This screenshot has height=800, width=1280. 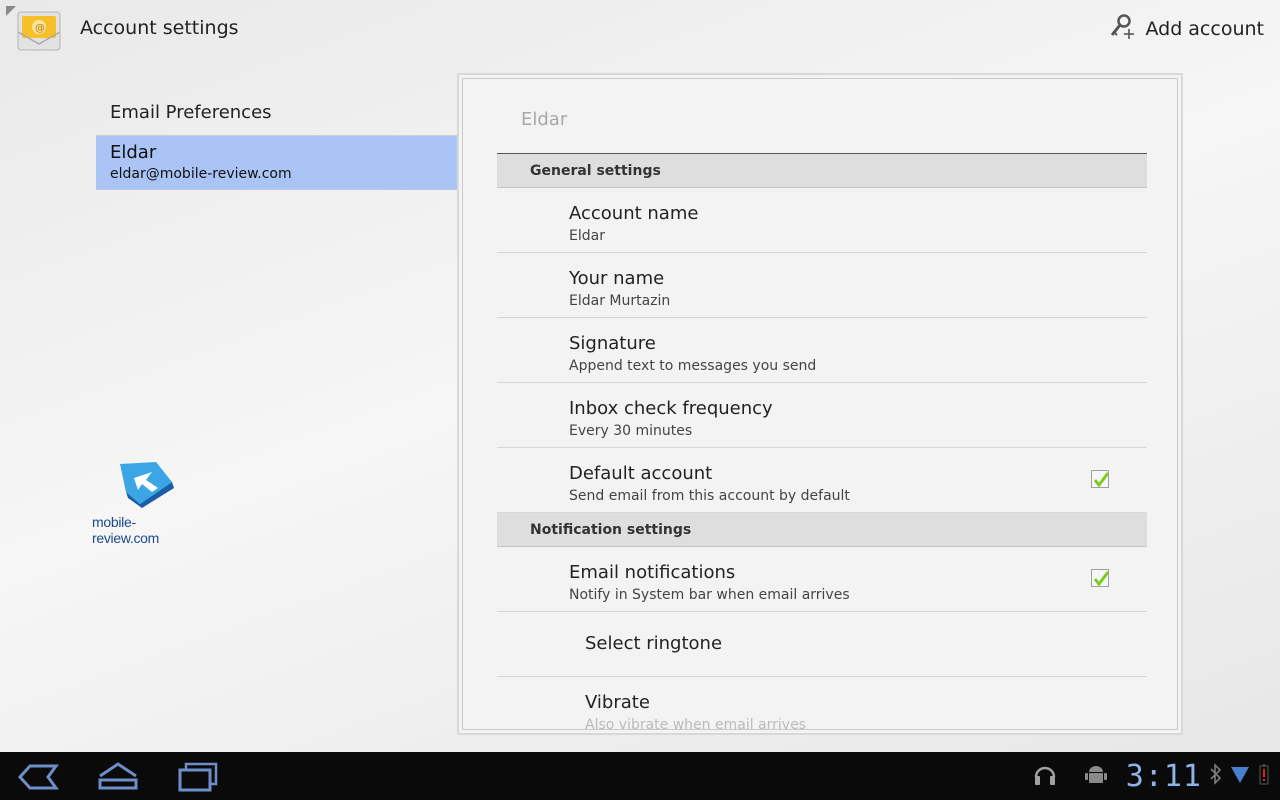 I want to click on battery-low-icon, so click(x=1264, y=776).